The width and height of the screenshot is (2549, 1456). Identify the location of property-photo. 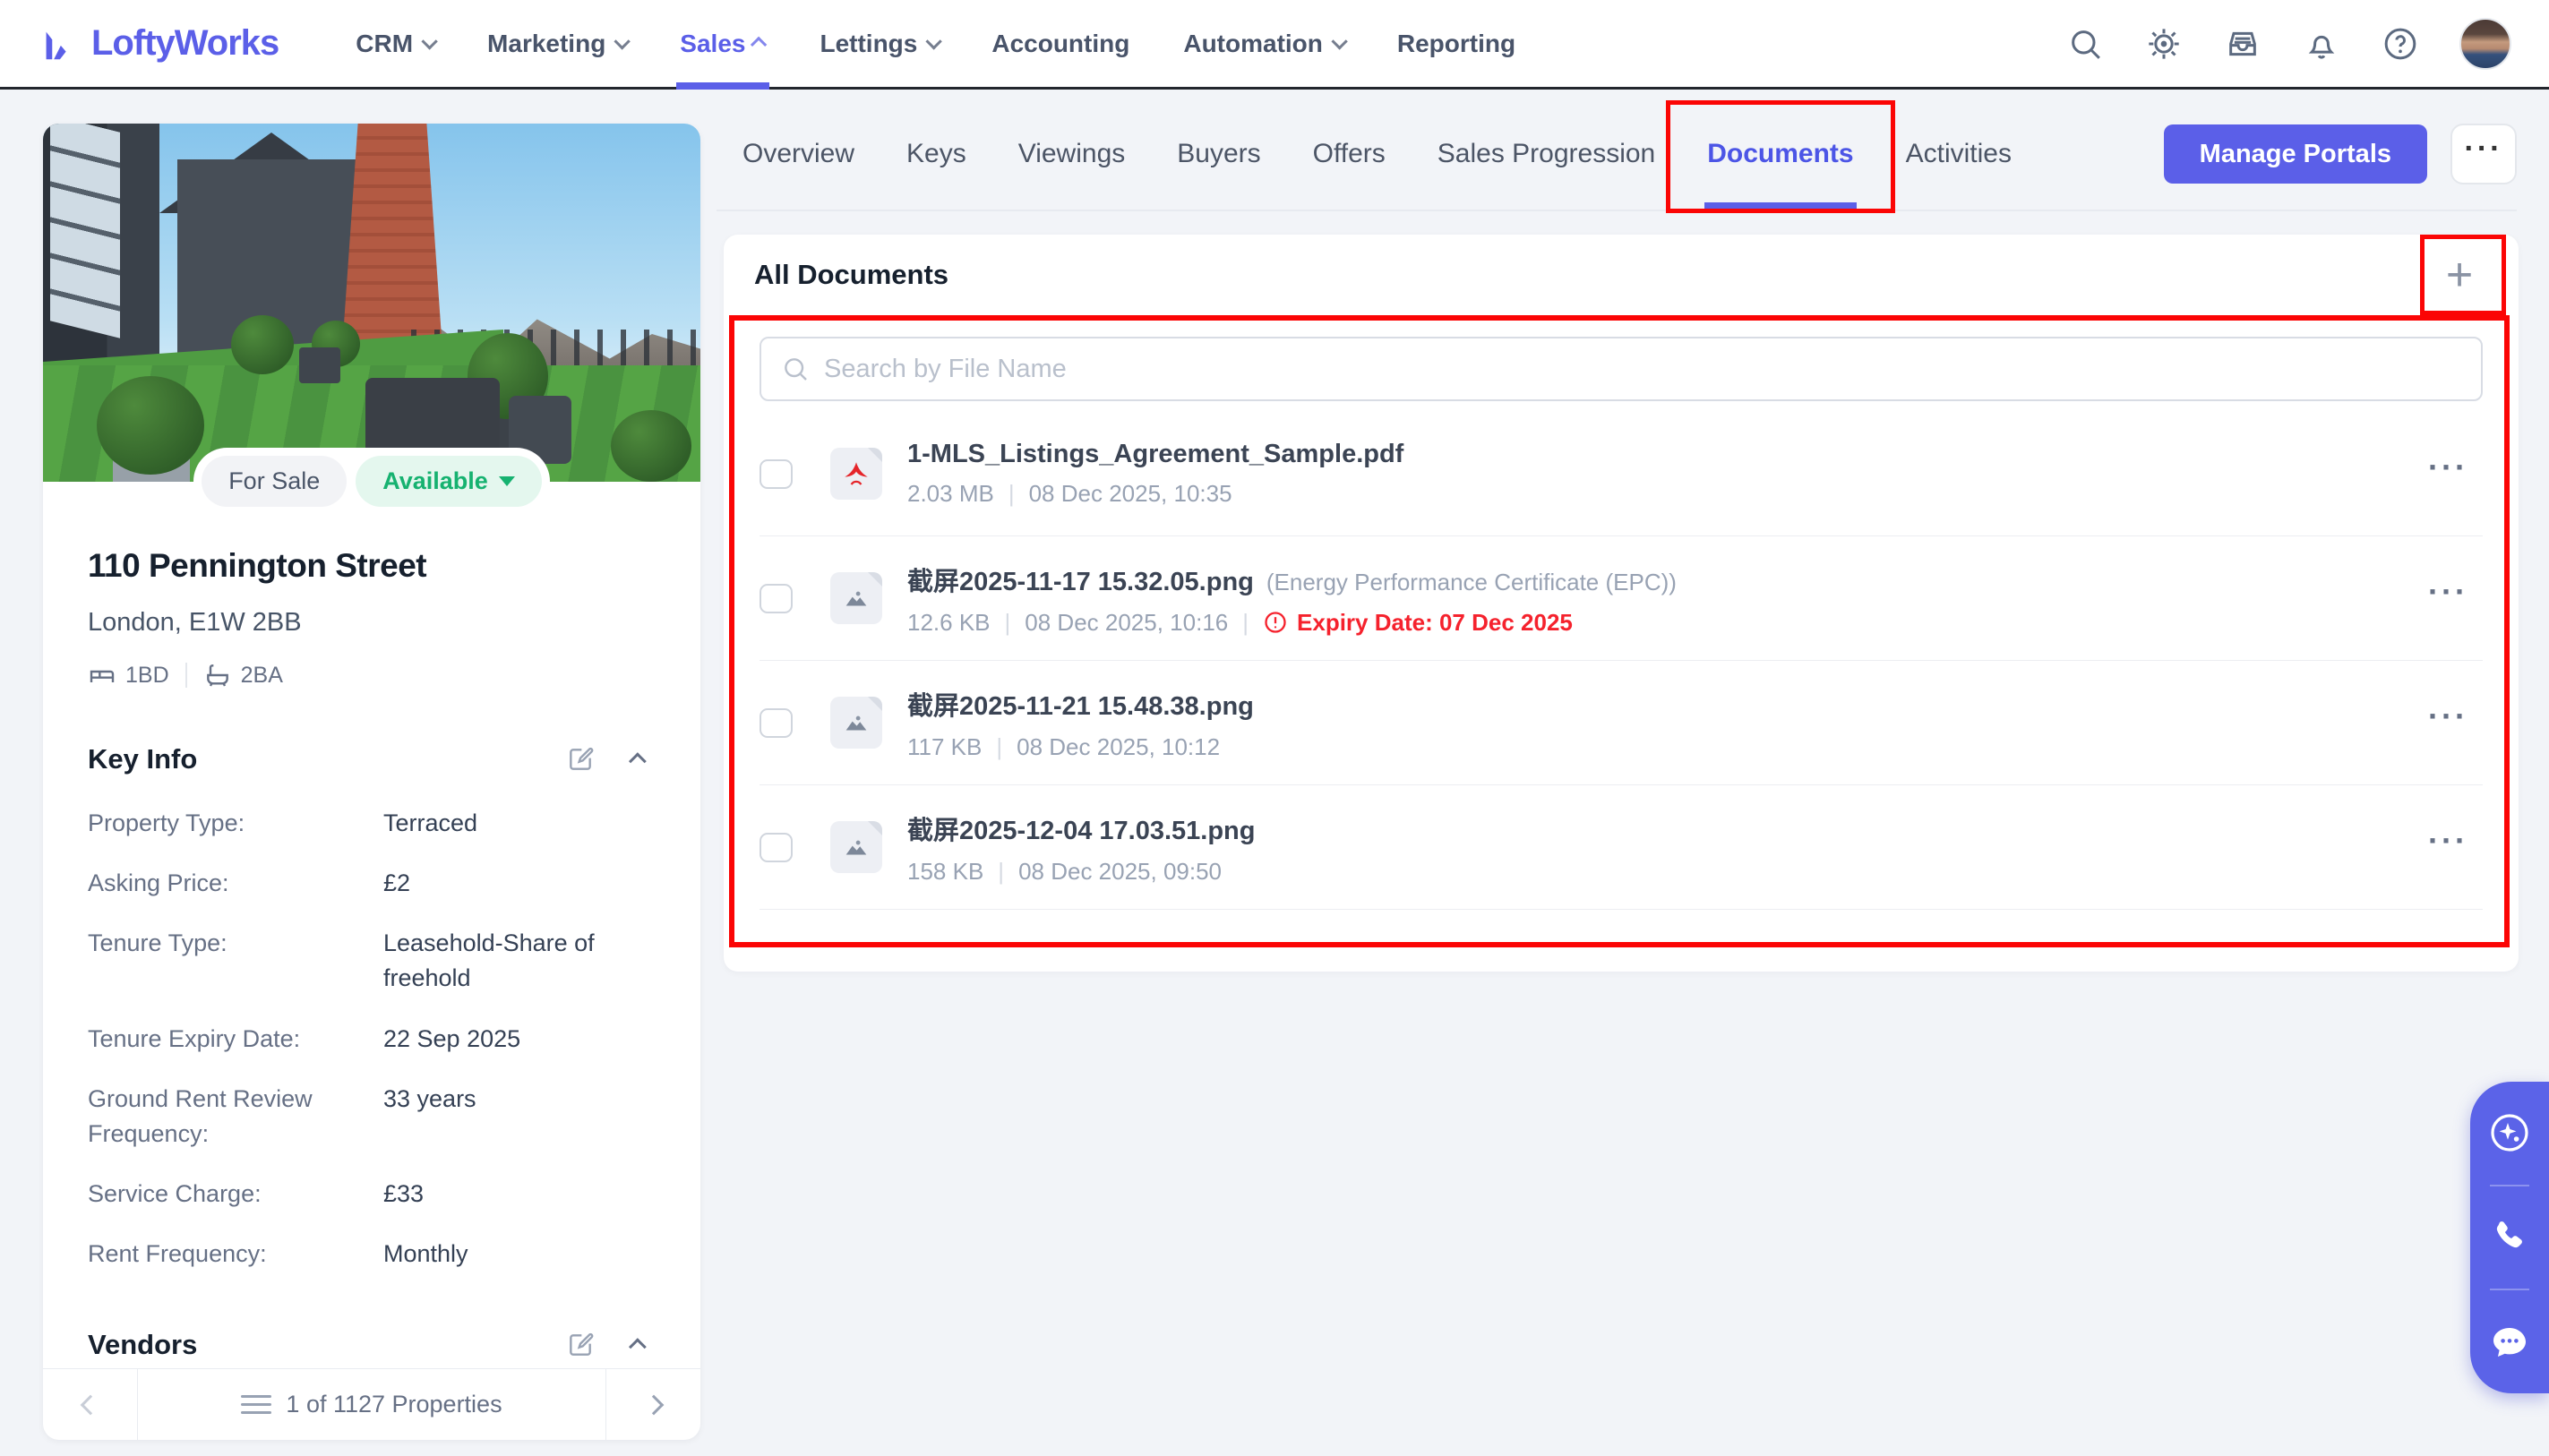
(371, 303).